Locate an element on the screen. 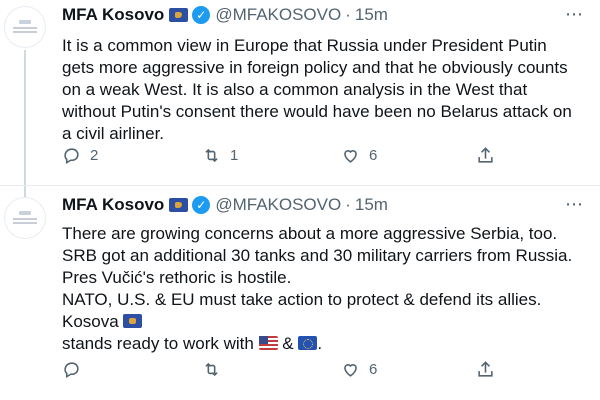 This screenshot has width=600, height=400. tweet-actions: 2 1 6 is located at coordinates (282, 156).